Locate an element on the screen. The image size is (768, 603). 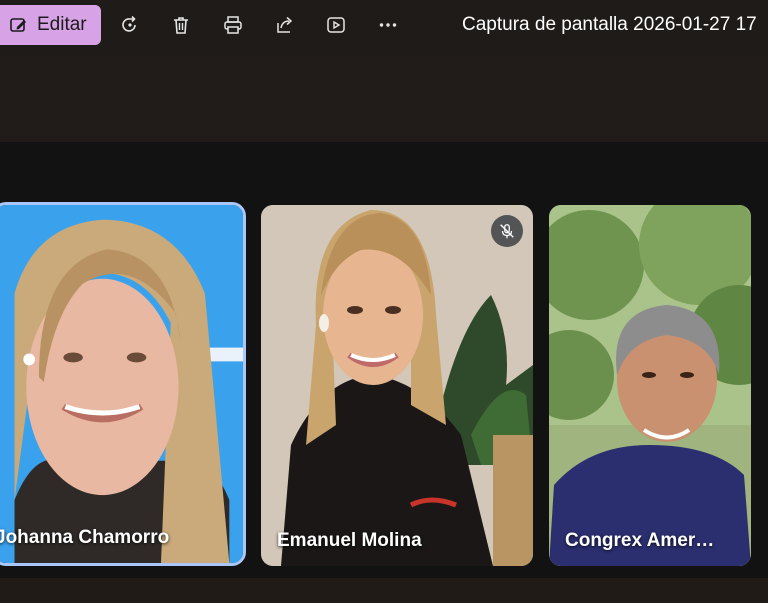
muted-mic-indicator is located at coordinates (507, 231).